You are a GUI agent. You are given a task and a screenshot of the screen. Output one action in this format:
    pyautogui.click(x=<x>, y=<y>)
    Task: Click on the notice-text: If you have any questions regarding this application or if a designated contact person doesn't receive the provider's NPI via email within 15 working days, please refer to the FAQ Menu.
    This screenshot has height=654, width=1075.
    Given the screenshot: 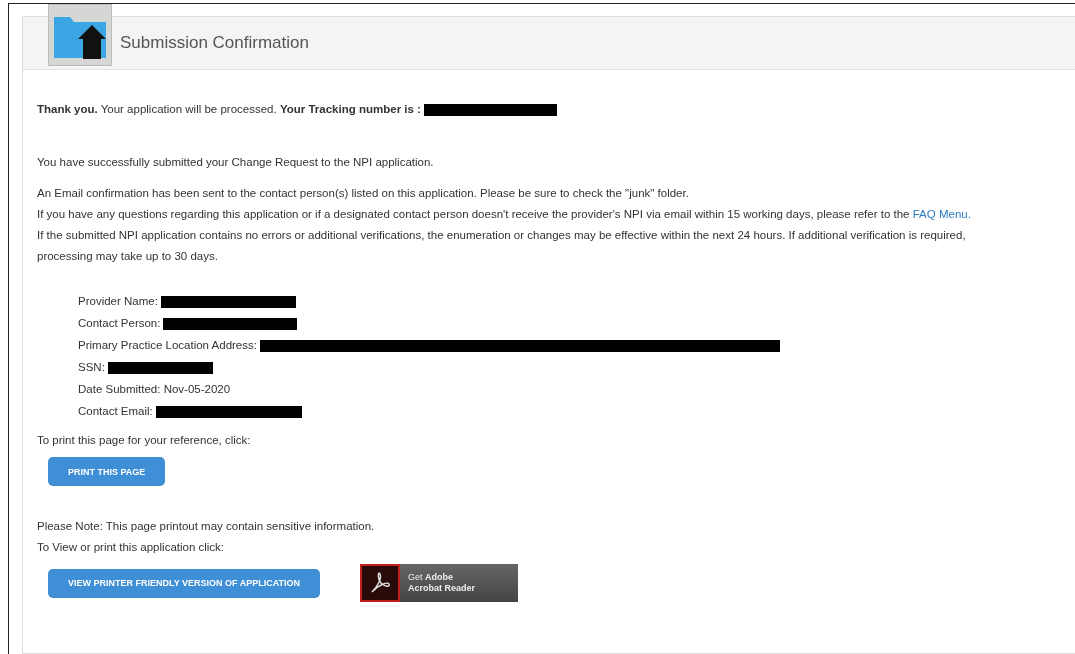 What is the action you would take?
    pyautogui.click(x=504, y=214)
    